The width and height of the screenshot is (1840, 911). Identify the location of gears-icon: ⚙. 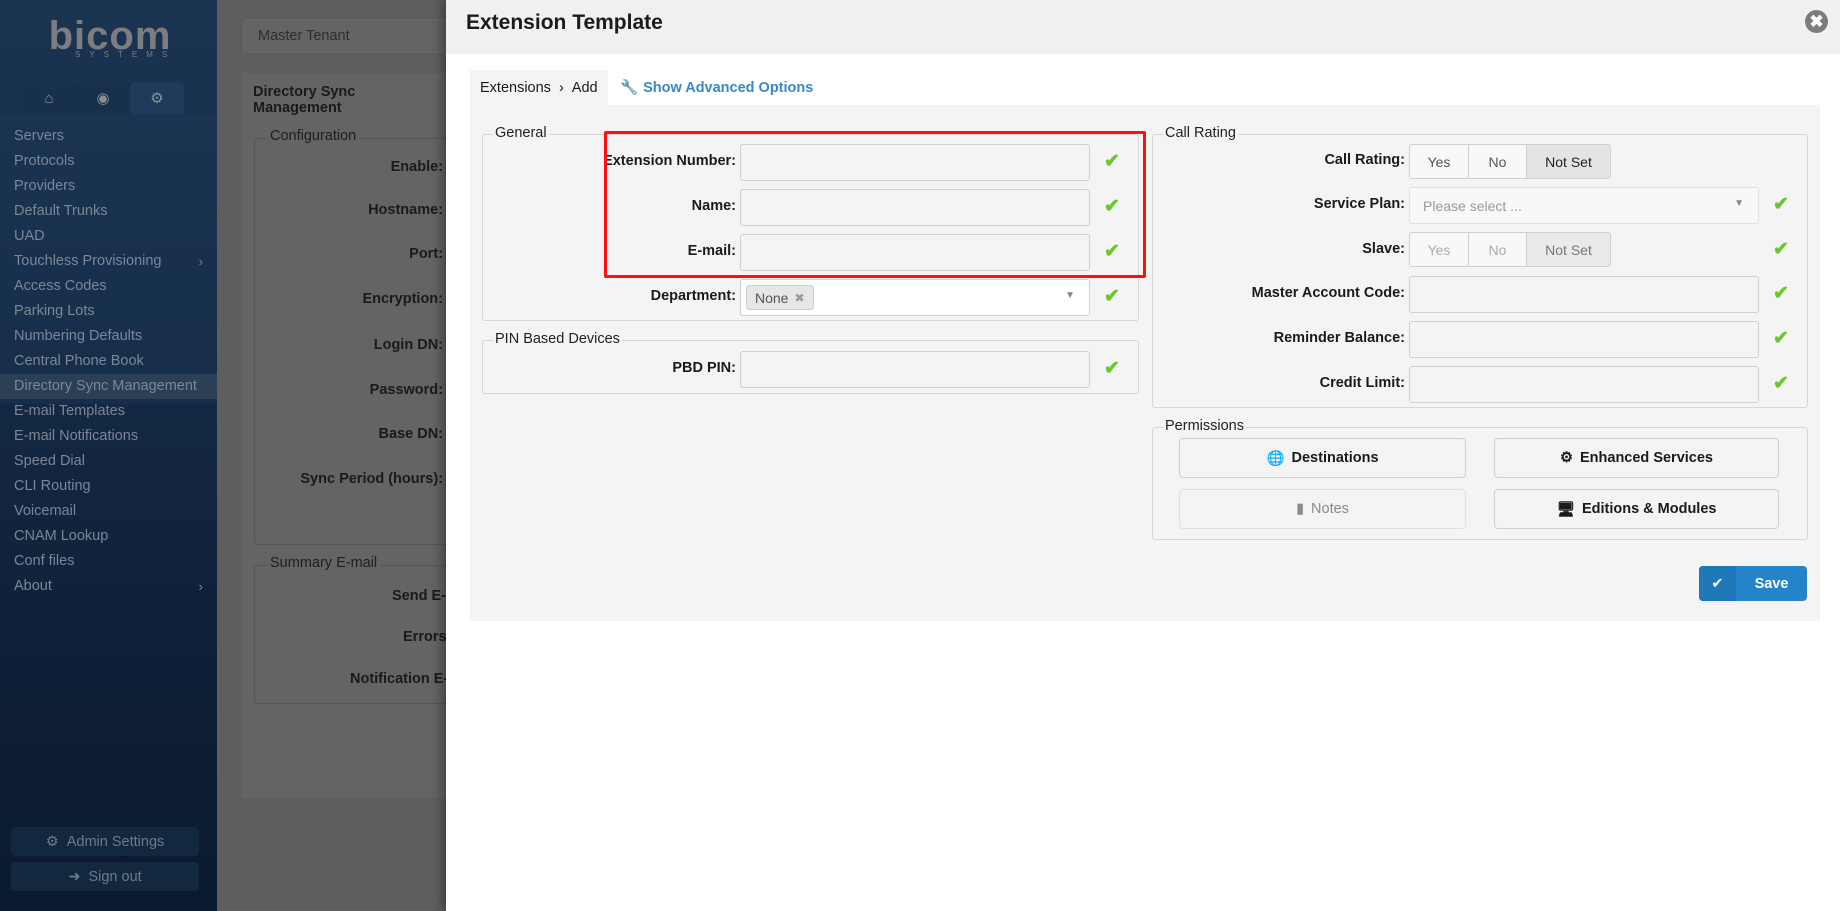
(52, 841).